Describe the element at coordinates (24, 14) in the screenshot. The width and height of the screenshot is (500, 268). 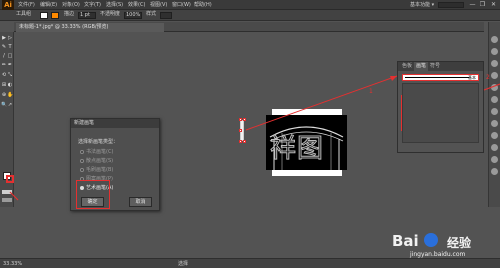
I see `group-label: 工具组` at that location.